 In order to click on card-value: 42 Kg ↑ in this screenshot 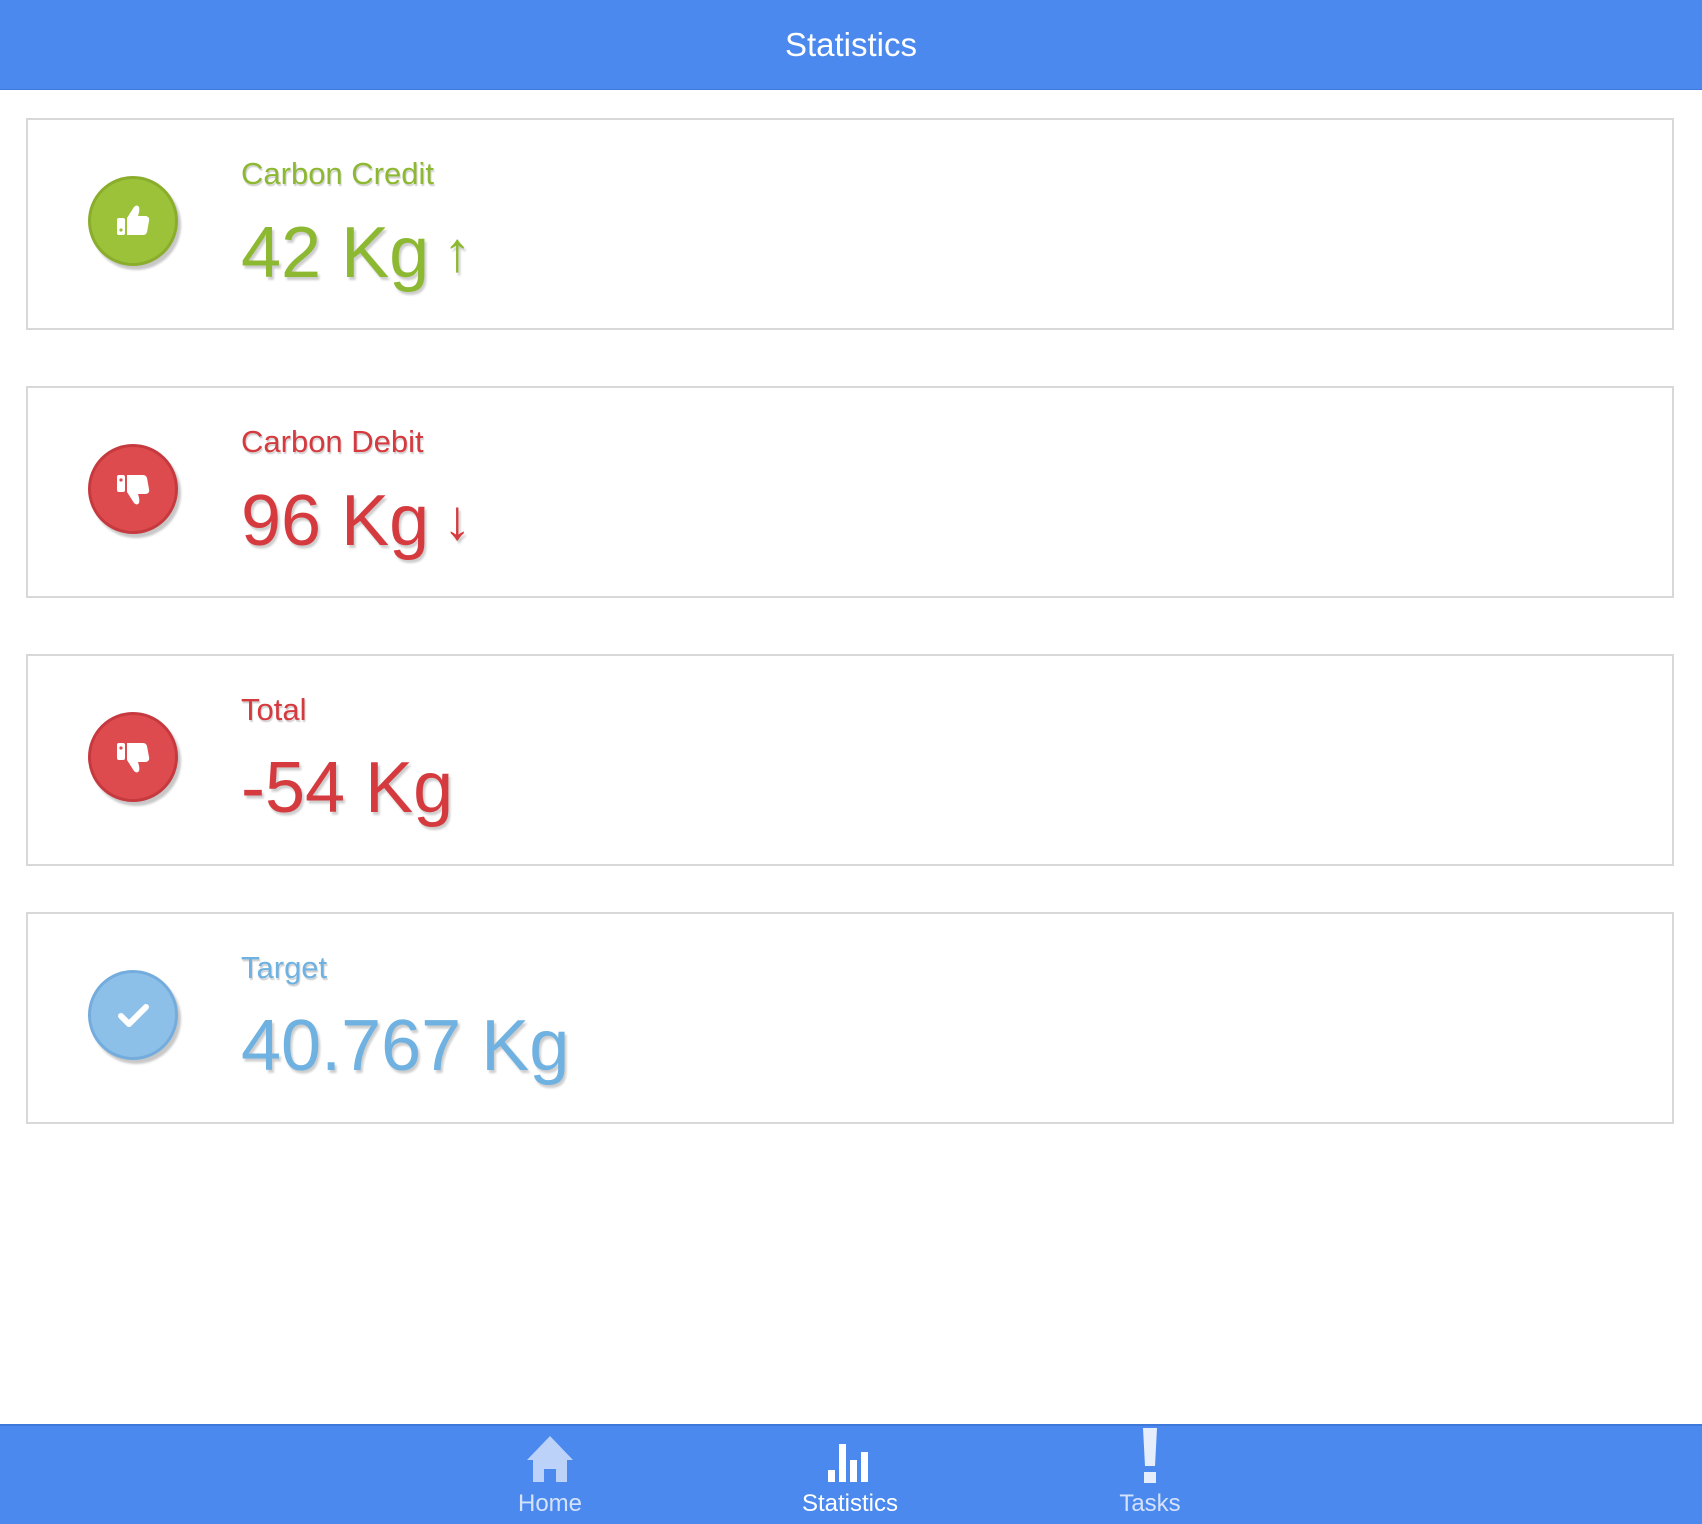, I will do `click(356, 252)`.